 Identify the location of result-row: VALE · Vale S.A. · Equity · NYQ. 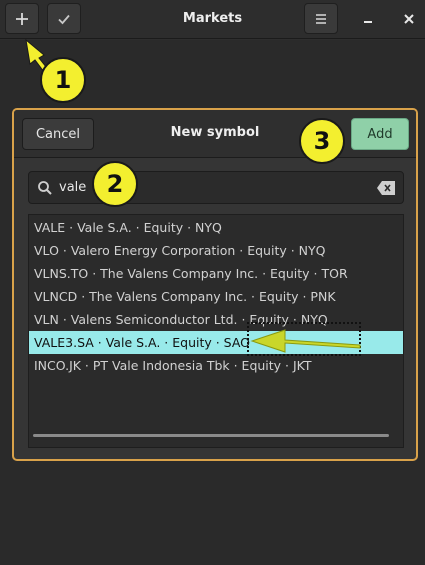
(216, 227).